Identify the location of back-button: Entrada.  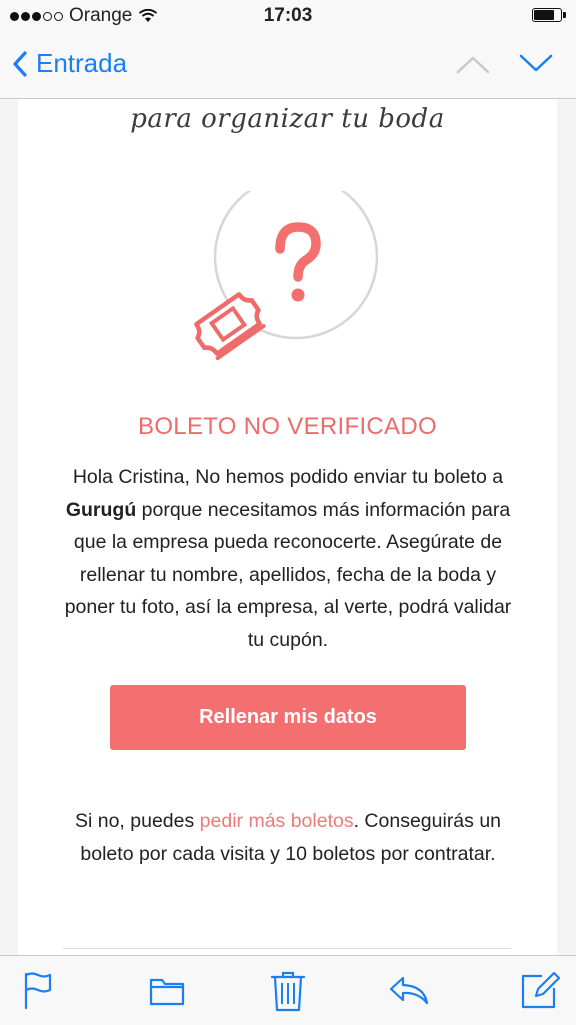
(69, 63).